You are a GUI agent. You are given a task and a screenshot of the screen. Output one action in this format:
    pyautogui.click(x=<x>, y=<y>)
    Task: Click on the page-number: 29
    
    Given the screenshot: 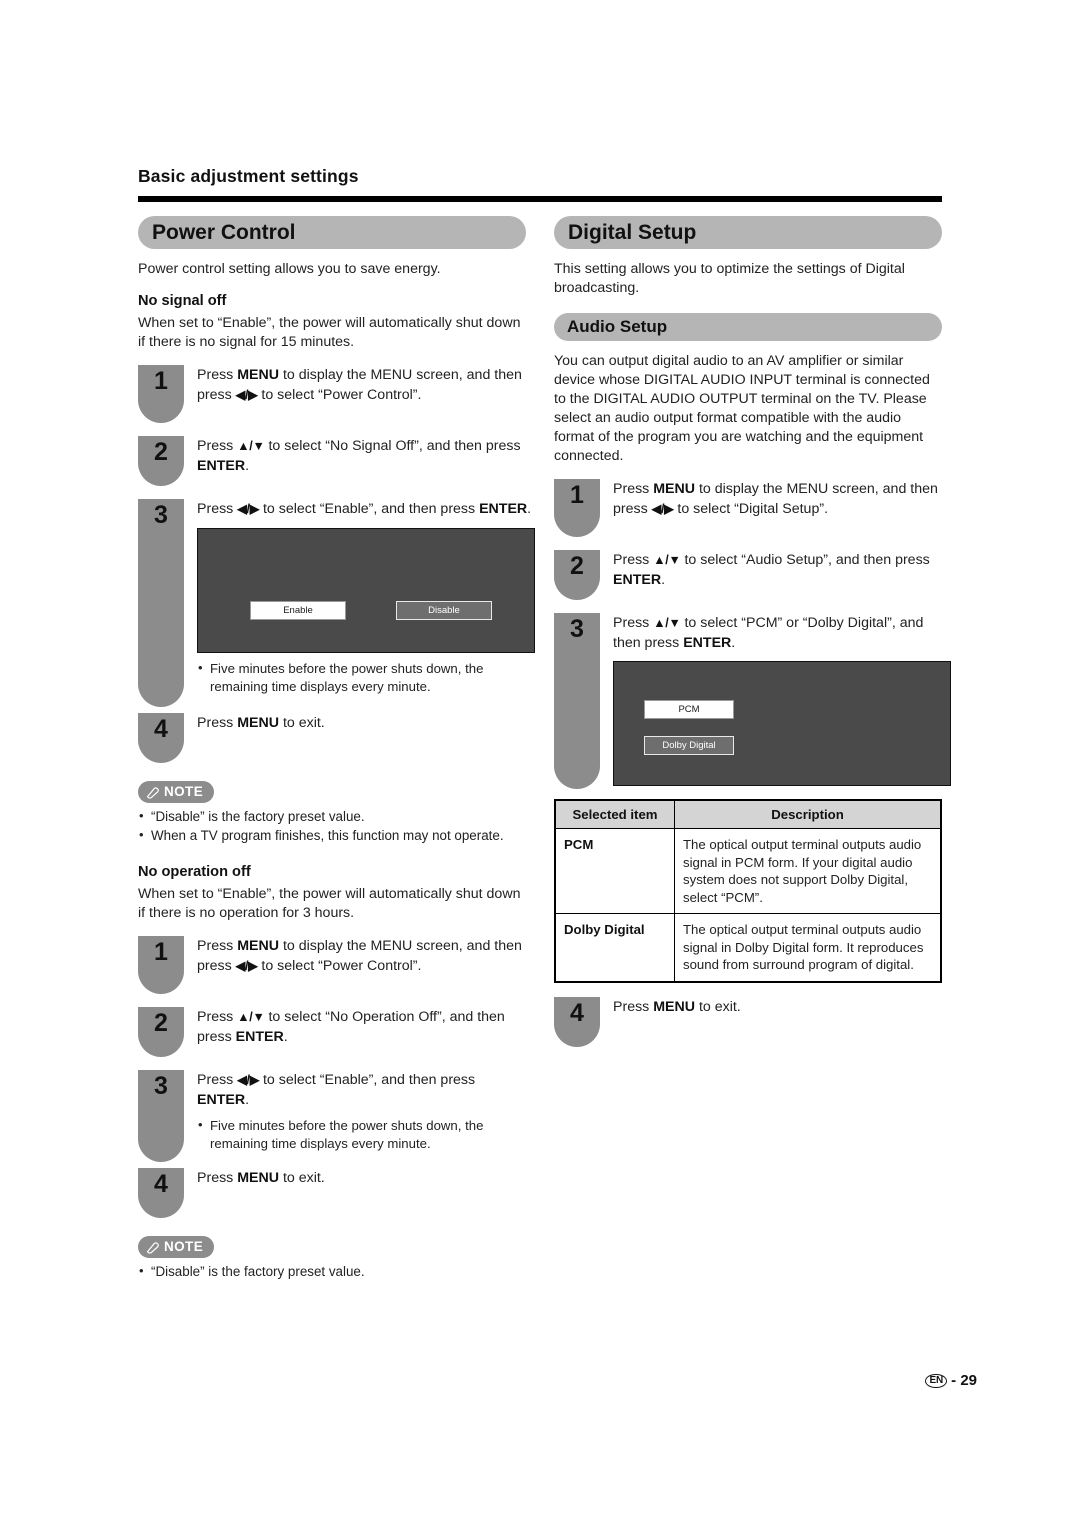 What is the action you would take?
    pyautogui.click(x=968, y=1380)
    